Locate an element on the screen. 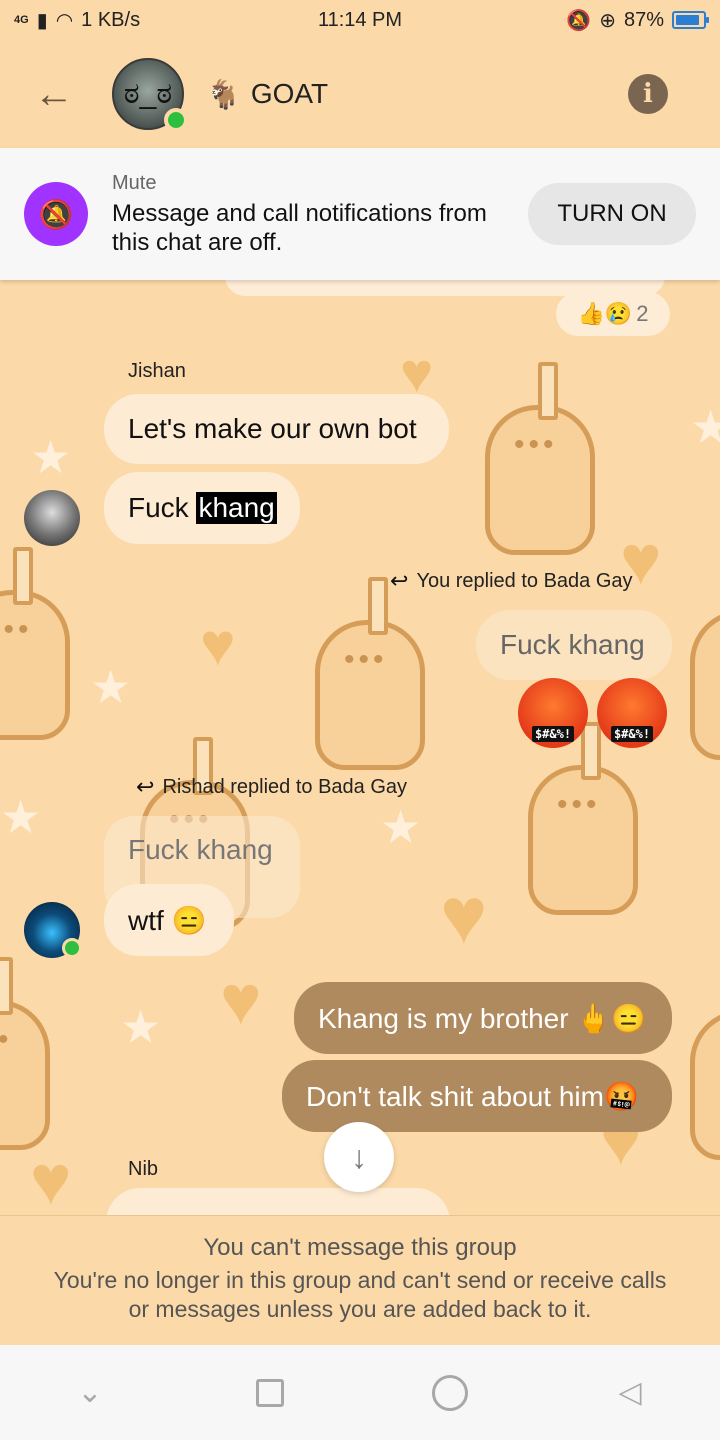  selected-text: khang is located at coordinates (236, 508).